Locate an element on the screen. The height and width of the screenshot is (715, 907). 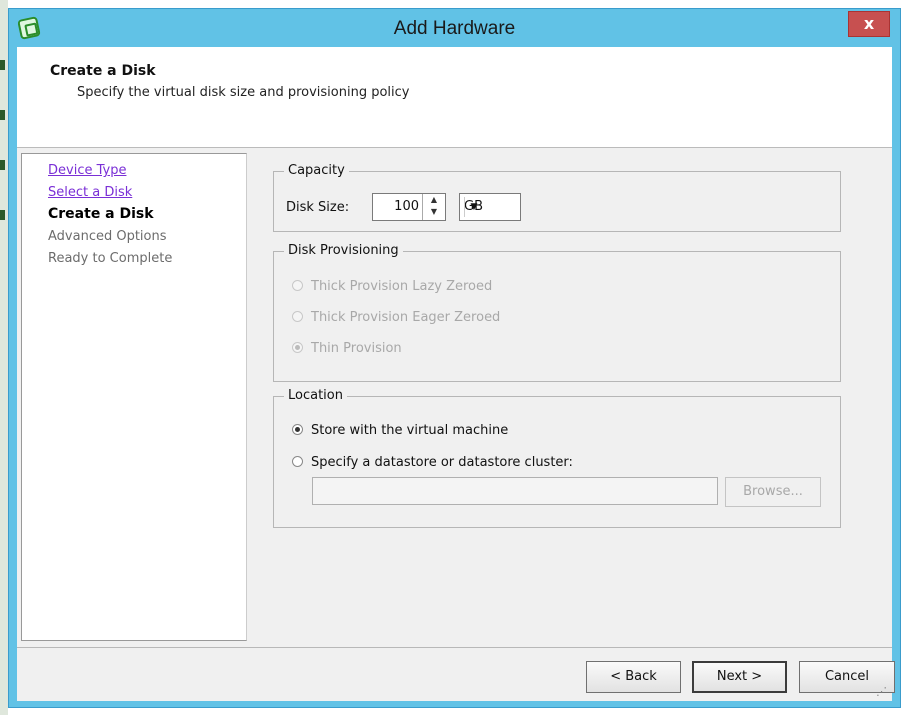
stepper-up-icon: ▲ is located at coordinates (434, 200).